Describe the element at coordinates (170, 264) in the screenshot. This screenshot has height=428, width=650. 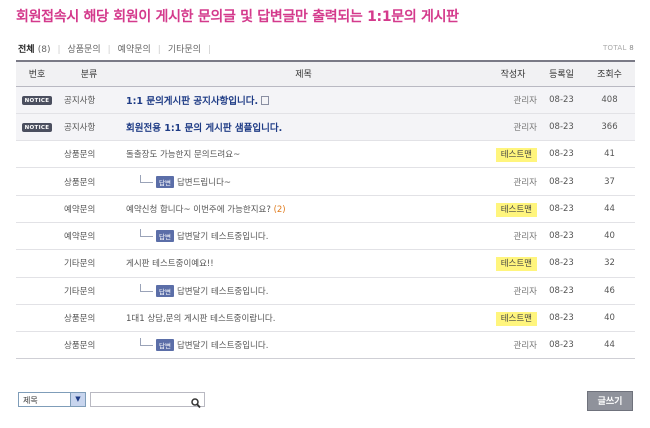
I see `post-subject-link: 게시판 테스트중이예요!!` at that location.